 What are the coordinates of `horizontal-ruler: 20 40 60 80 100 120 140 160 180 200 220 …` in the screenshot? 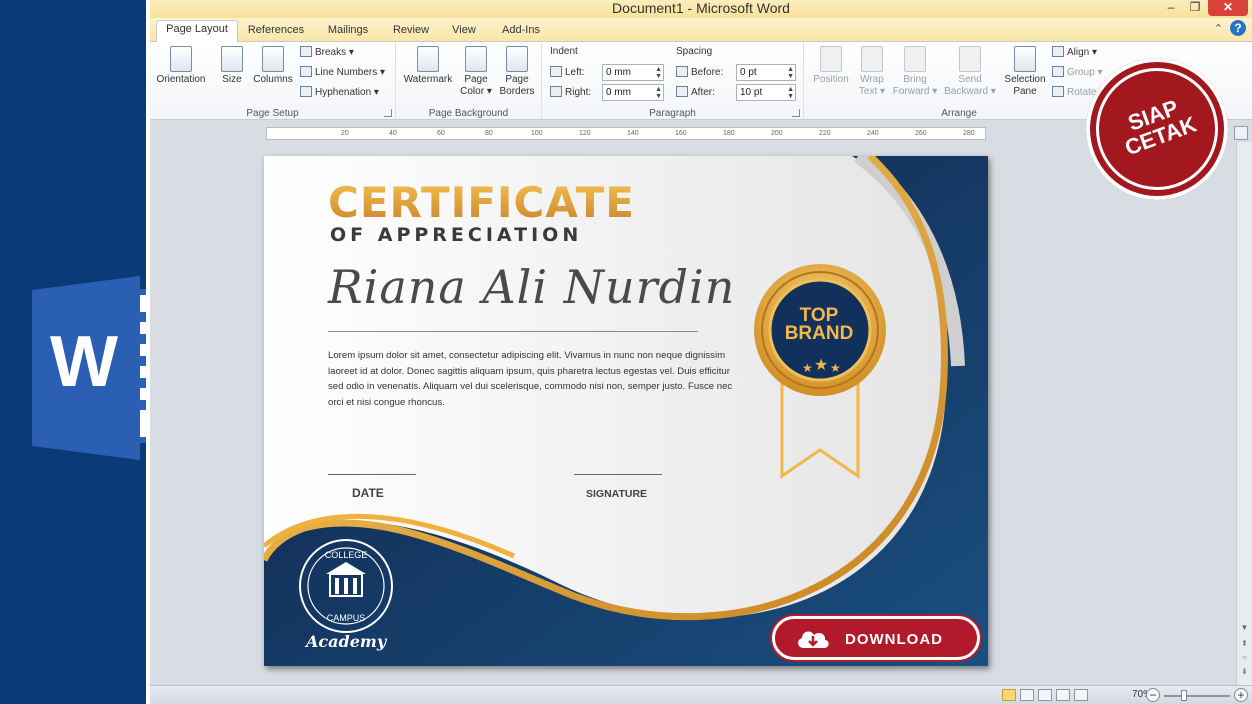 It's located at (626, 133).